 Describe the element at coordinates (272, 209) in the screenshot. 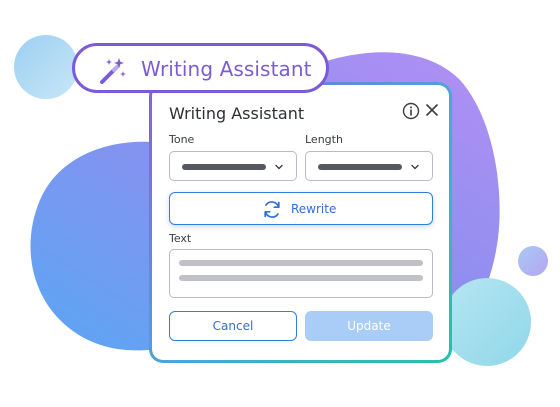

I see `refresh-icon` at that location.